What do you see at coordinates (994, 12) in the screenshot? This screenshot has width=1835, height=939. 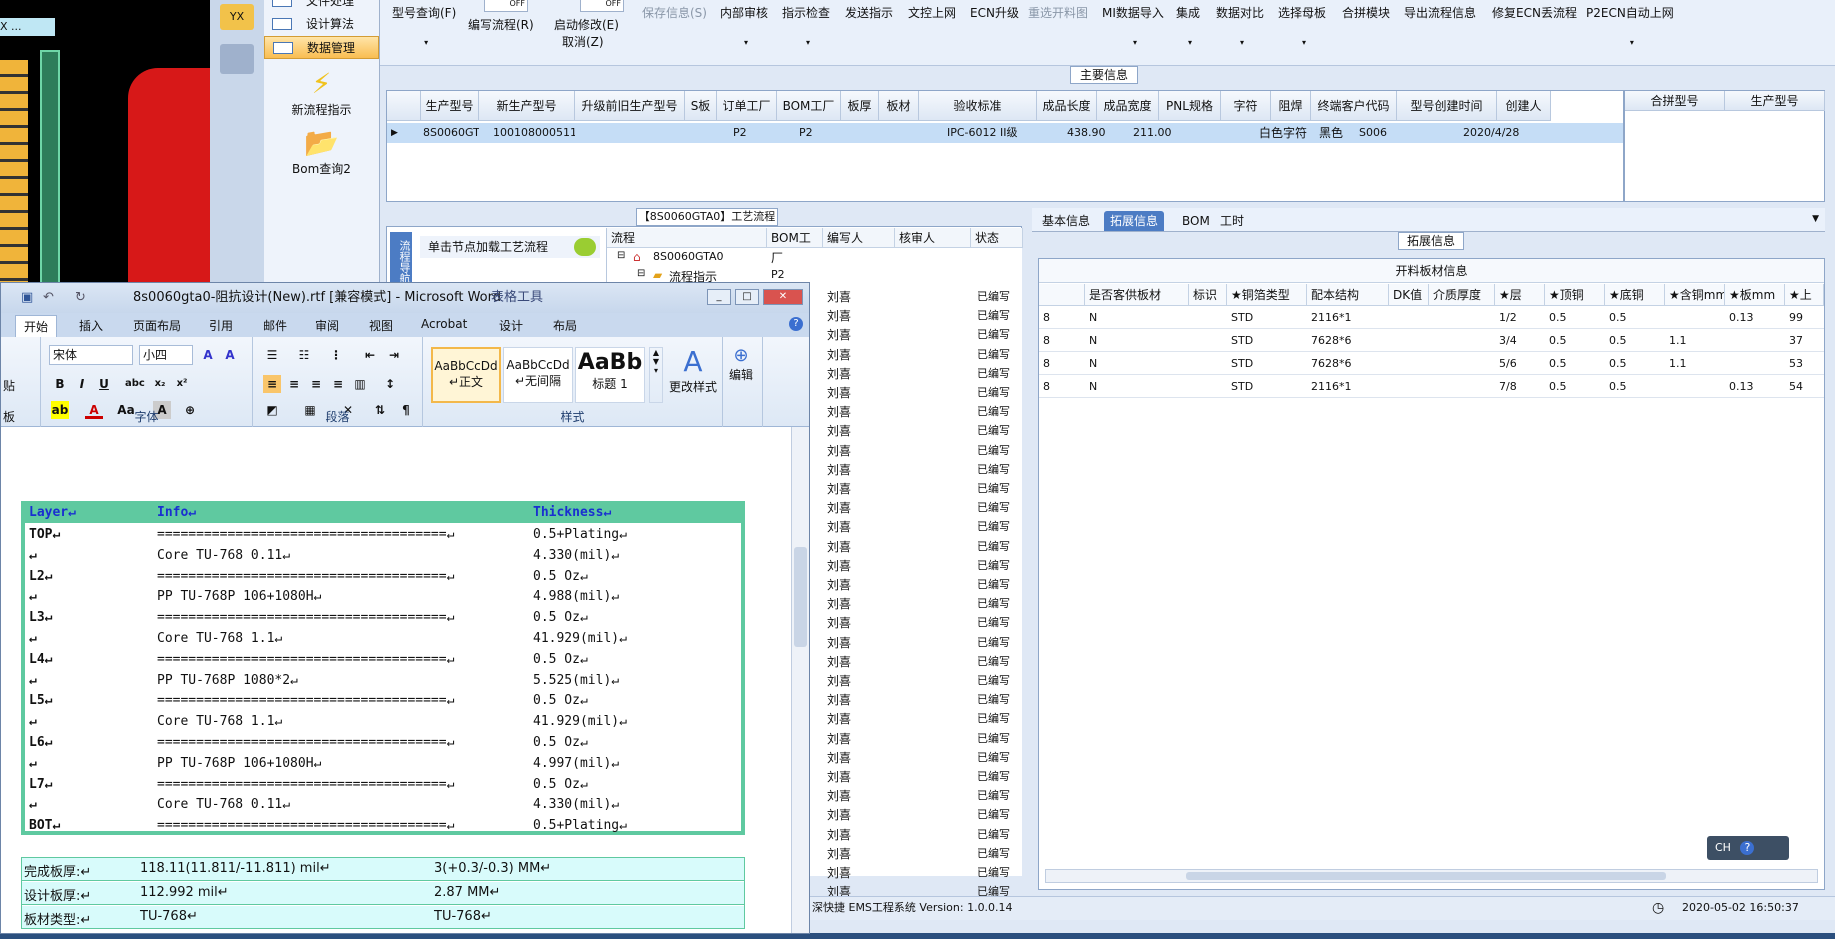 I see `toolbar-ecn-upgrade: ECN升级` at bounding box center [994, 12].